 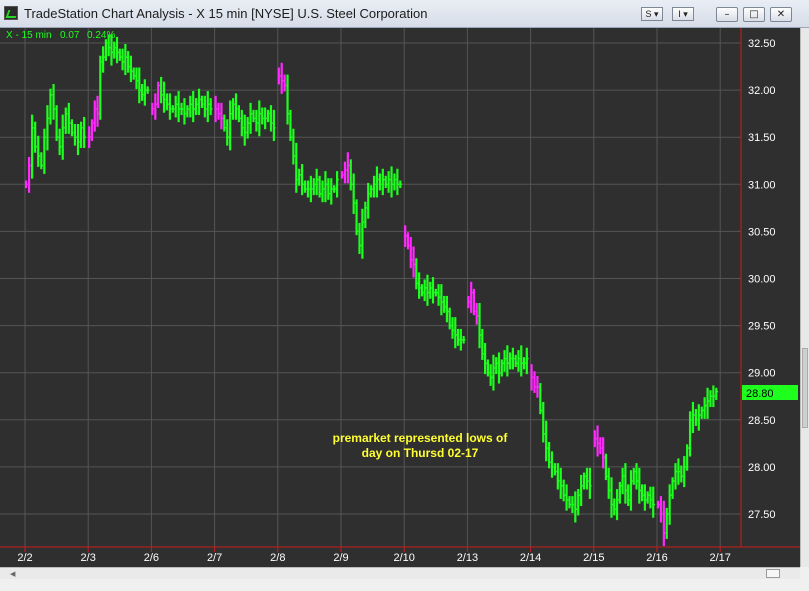 What do you see at coordinates (762, 138) in the screenshot?
I see `y-tick-label: 31.50` at bounding box center [762, 138].